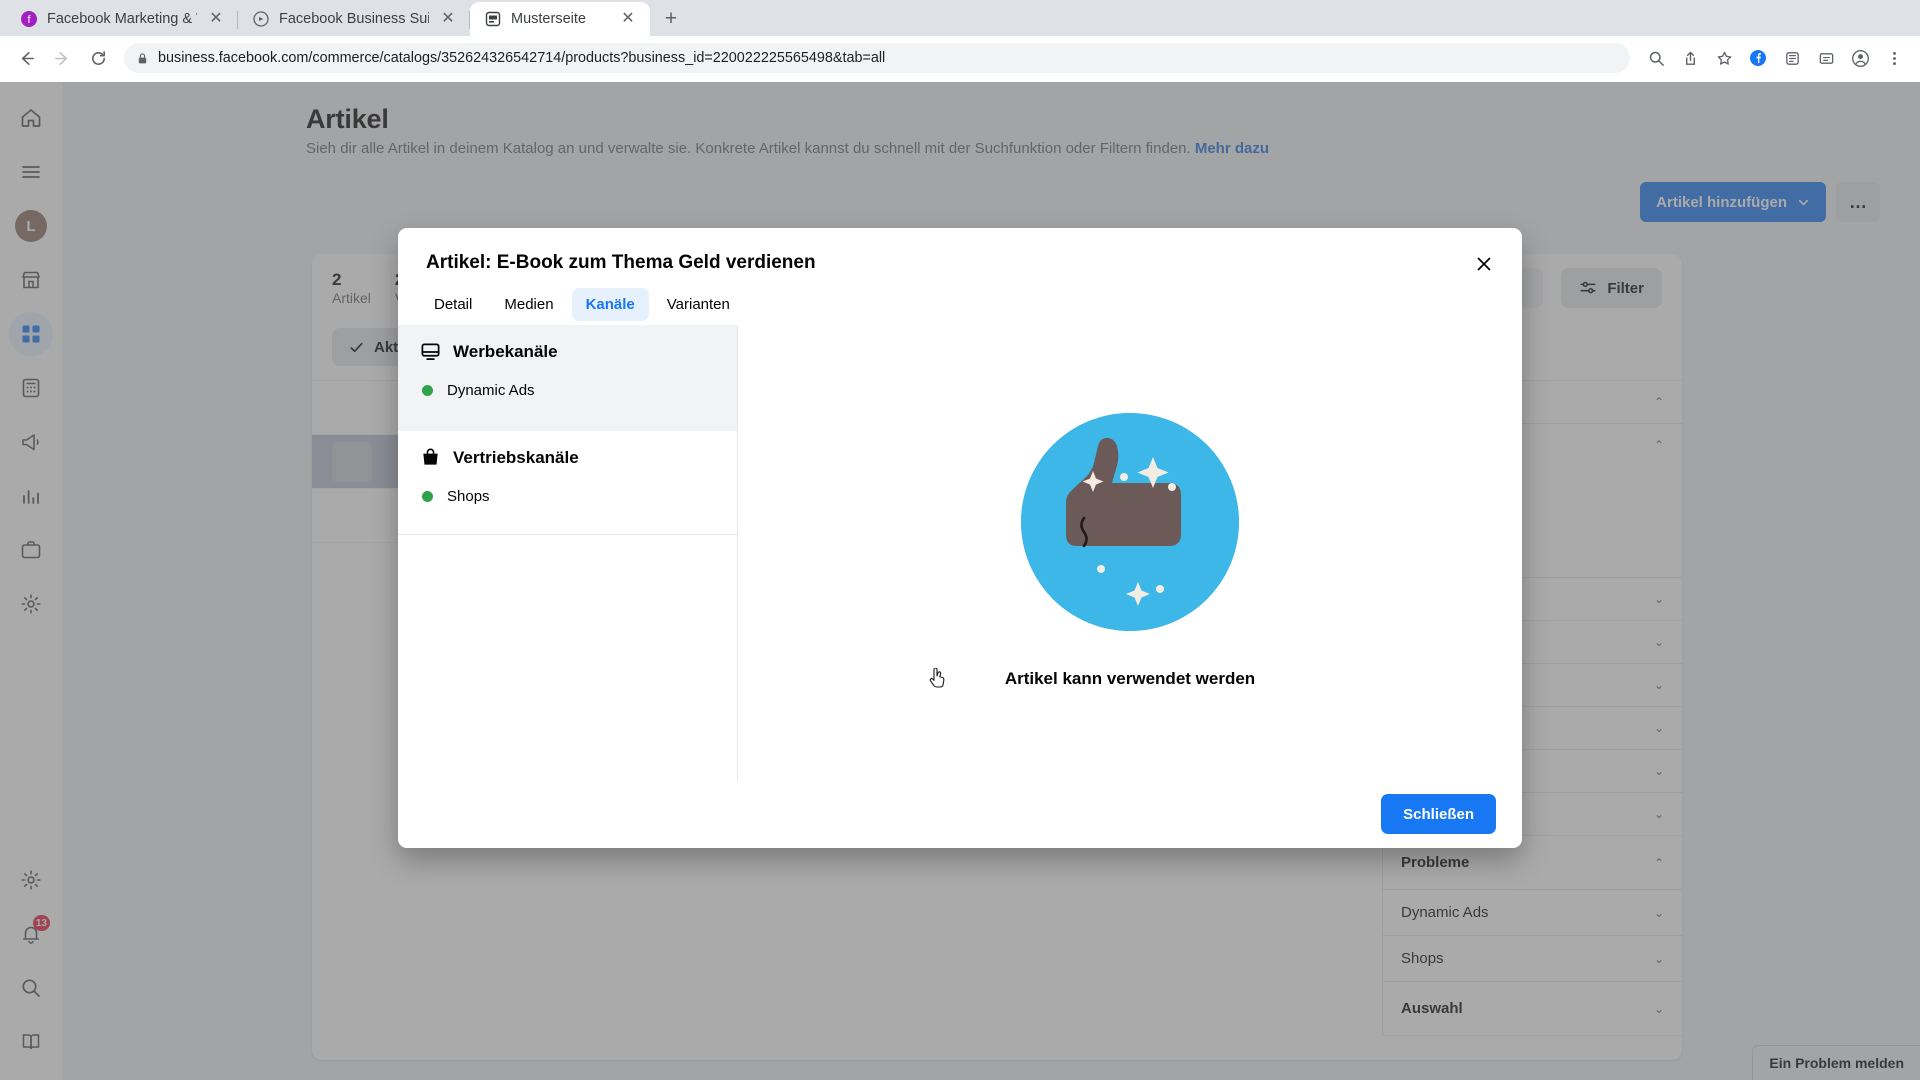 Image resolution: width=1920 pixels, height=1080 pixels. Describe the element at coordinates (1484, 264) in the screenshot. I see `close-icon` at that location.